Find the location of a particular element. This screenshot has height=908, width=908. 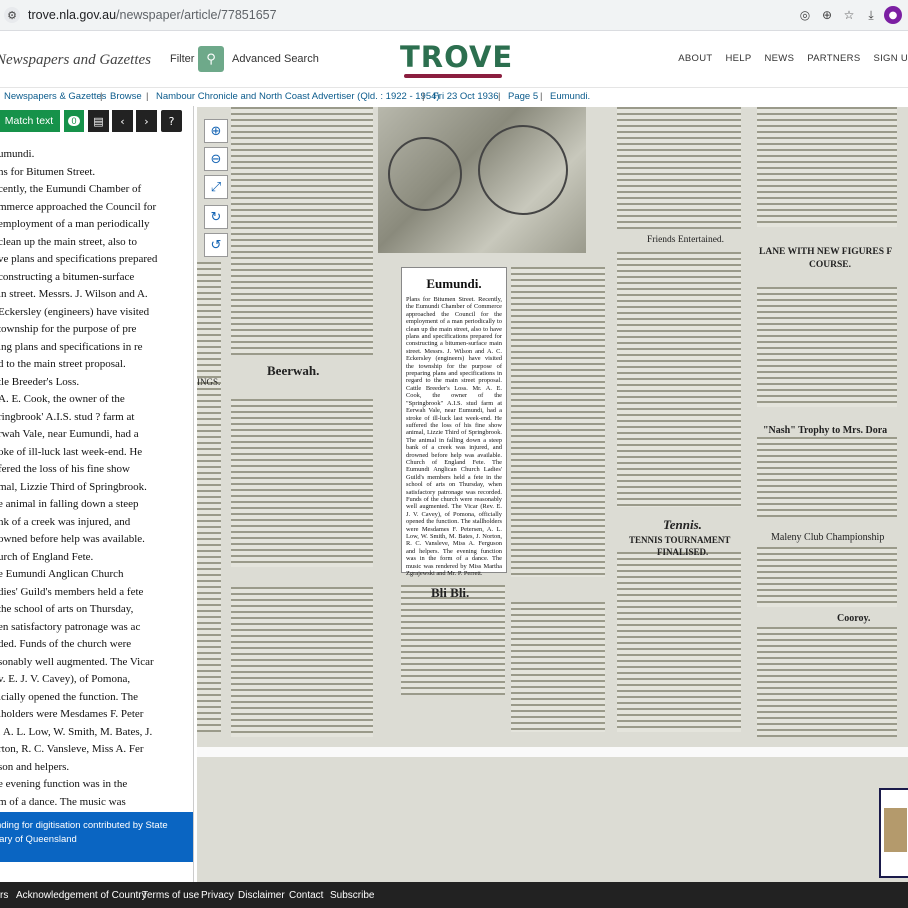

filter-button: Filter is located at coordinates (182, 59).